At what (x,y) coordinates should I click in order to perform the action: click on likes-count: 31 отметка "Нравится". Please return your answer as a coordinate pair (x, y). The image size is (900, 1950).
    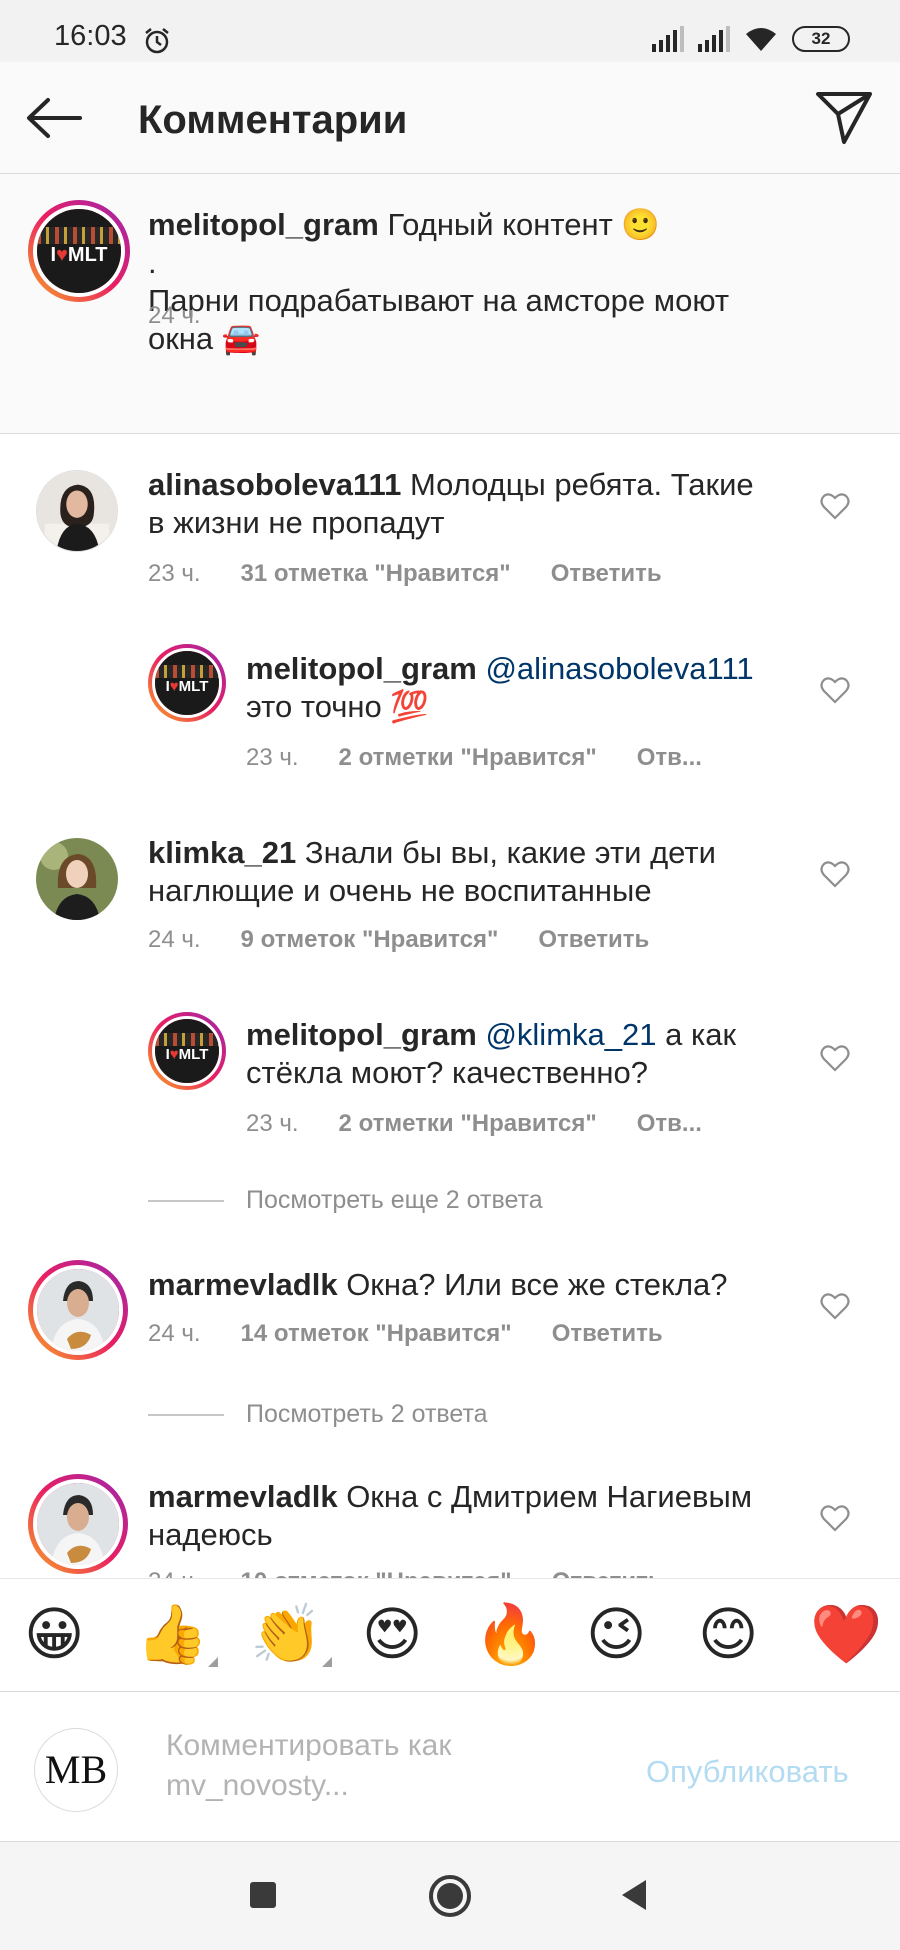
    Looking at the image, I should click on (376, 574).